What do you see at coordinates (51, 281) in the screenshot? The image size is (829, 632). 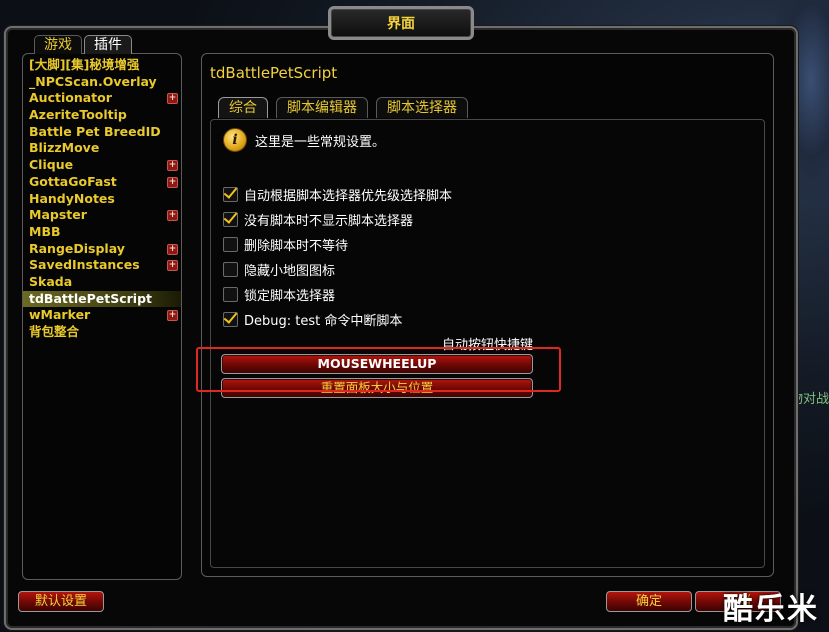 I see `addon-label: Skada` at bounding box center [51, 281].